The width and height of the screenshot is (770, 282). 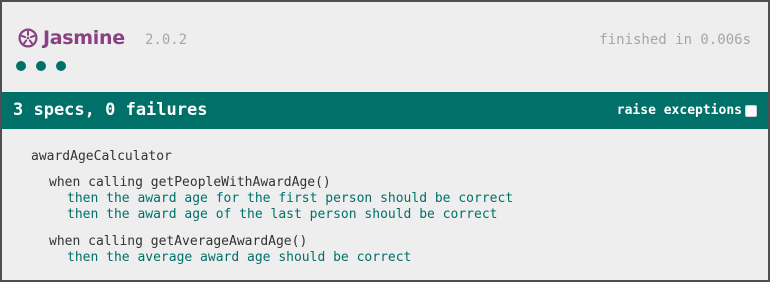 What do you see at coordinates (84, 38) in the screenshot?
I see `logo-text: Jasmine` at bounding box center [84, 38].